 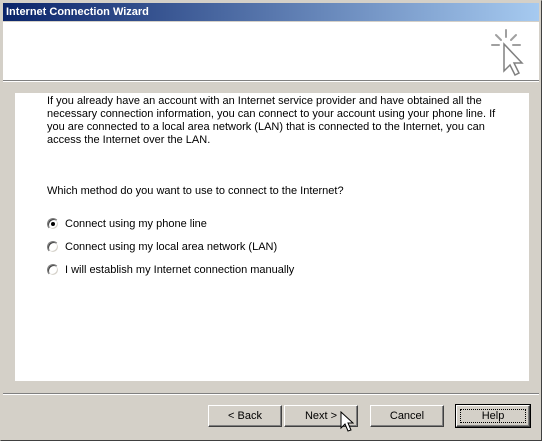 What do you see at coordinates (136, 224) in the screenshot?
I see `radio-label: Connect using my phone line` at bounding box center [136, 224].